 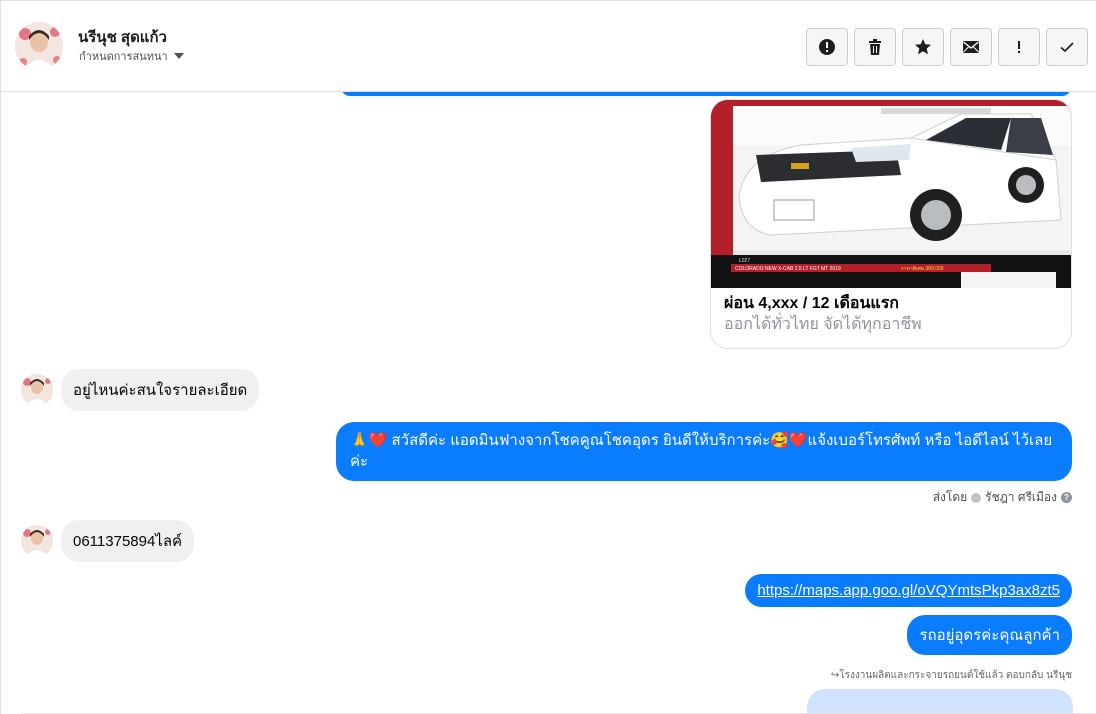 I want to click on header-toolbar, so click(x=947, y=47).